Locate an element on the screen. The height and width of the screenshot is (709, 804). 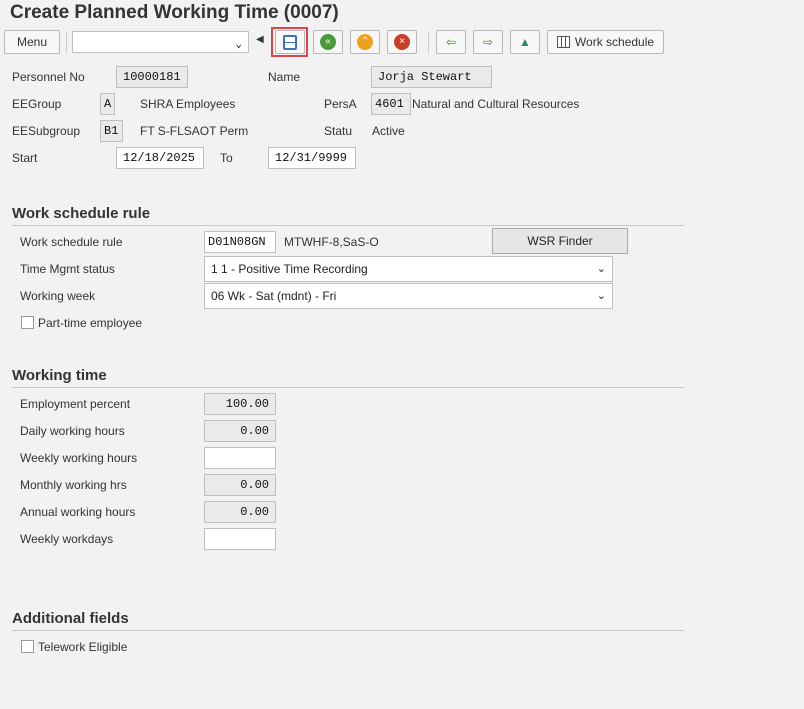
exit-button: ⌃ is located at coordinates (365, 42).